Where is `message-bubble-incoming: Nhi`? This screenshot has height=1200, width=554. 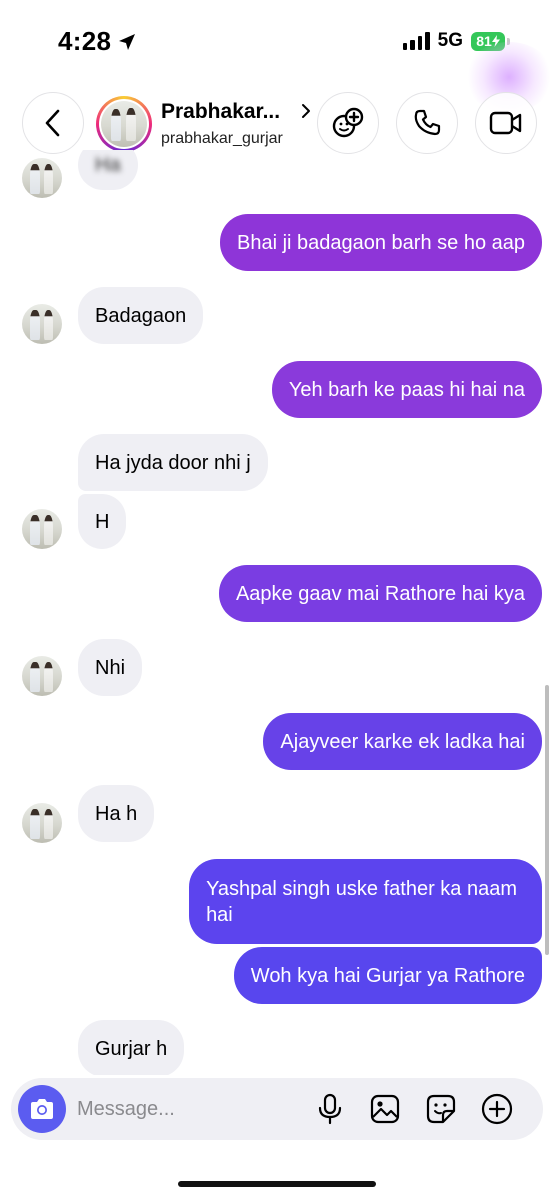
message-bubble-incoming: Nhi is located at coordinates (110, 667).